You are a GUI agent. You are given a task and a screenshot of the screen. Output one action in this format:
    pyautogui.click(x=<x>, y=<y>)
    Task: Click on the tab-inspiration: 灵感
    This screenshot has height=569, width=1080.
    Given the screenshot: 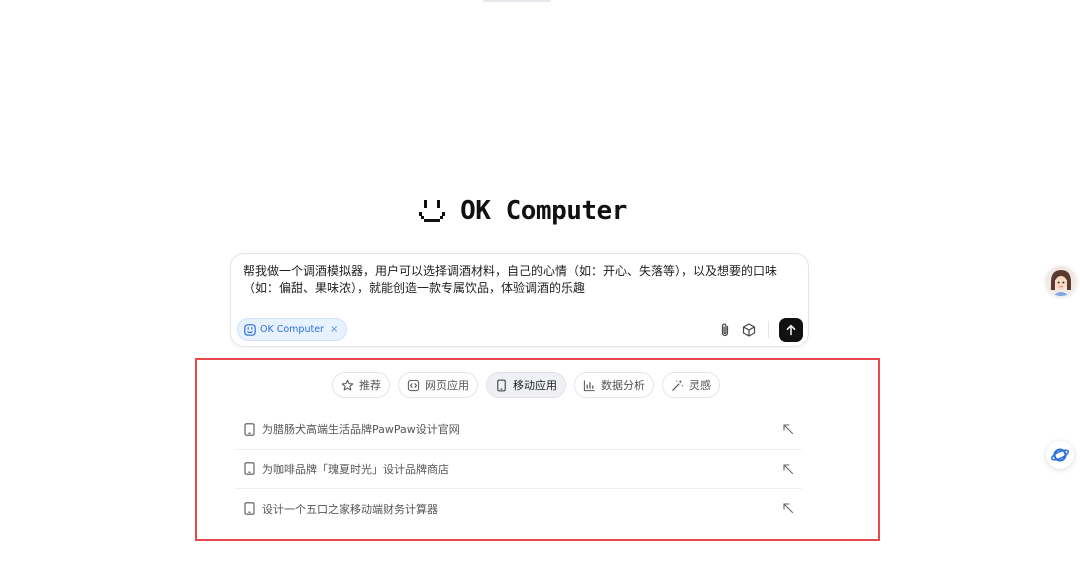 What is the action you would take?
    pyautogui.click(x=691, y=385)
    